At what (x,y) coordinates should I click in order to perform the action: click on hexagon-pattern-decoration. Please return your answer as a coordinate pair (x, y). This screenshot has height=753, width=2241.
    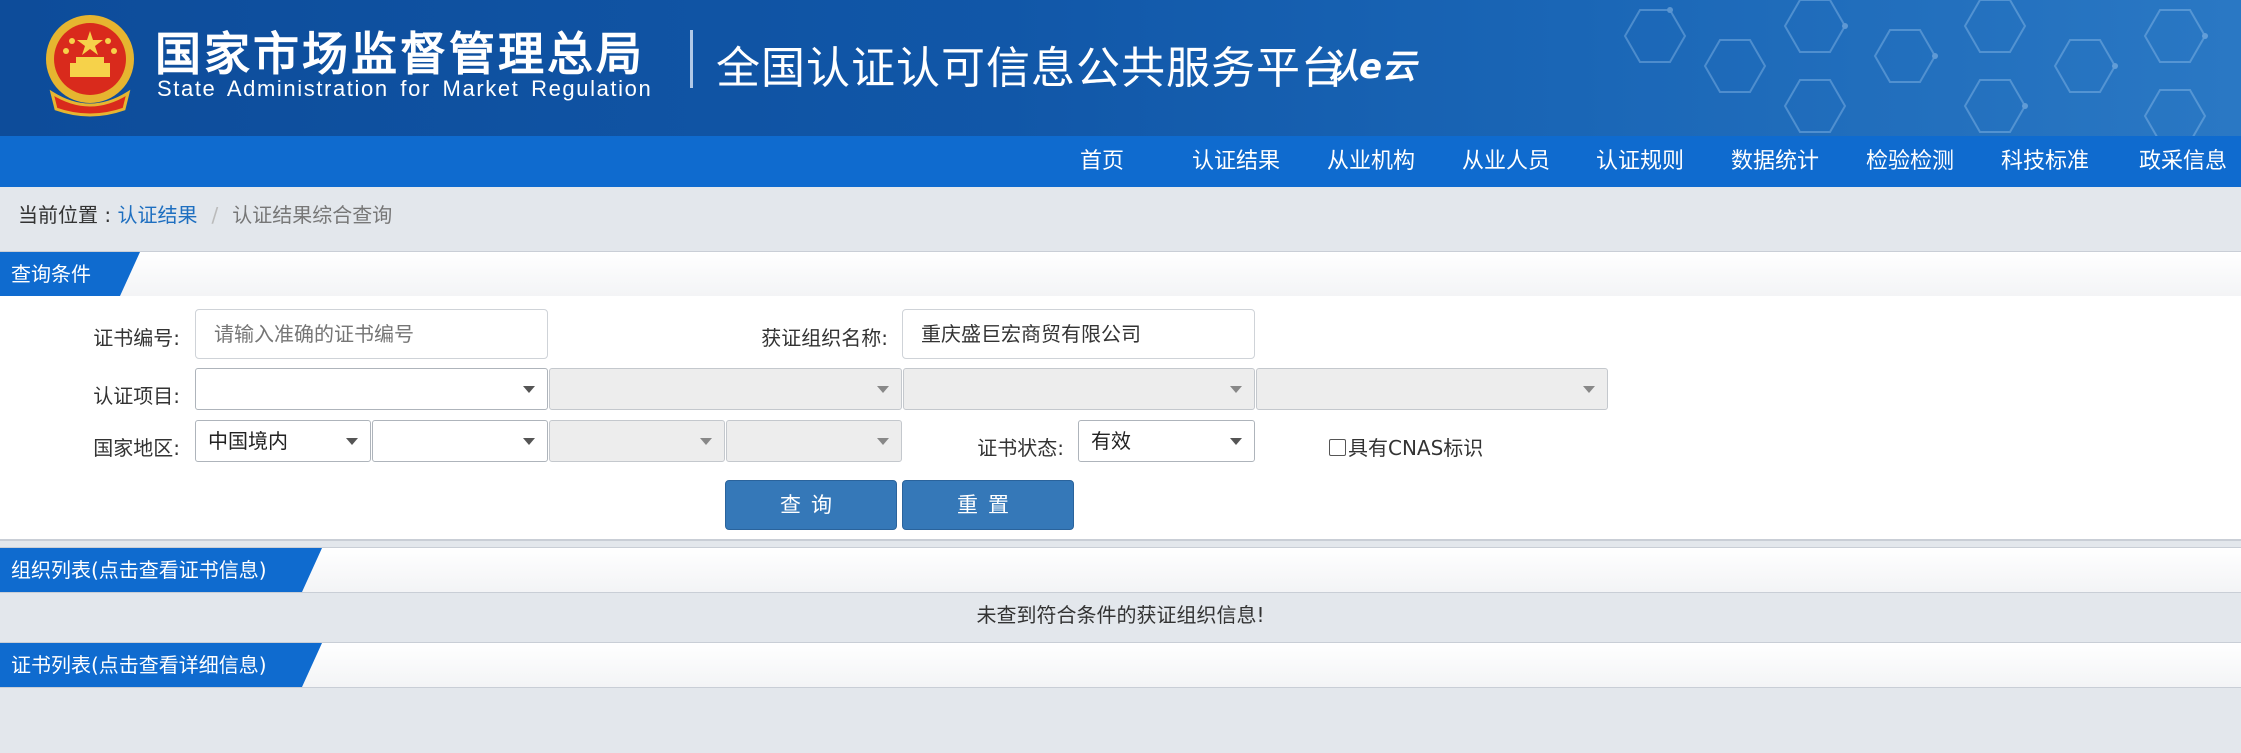
    Looking at the image, I should click on (1915, 68).